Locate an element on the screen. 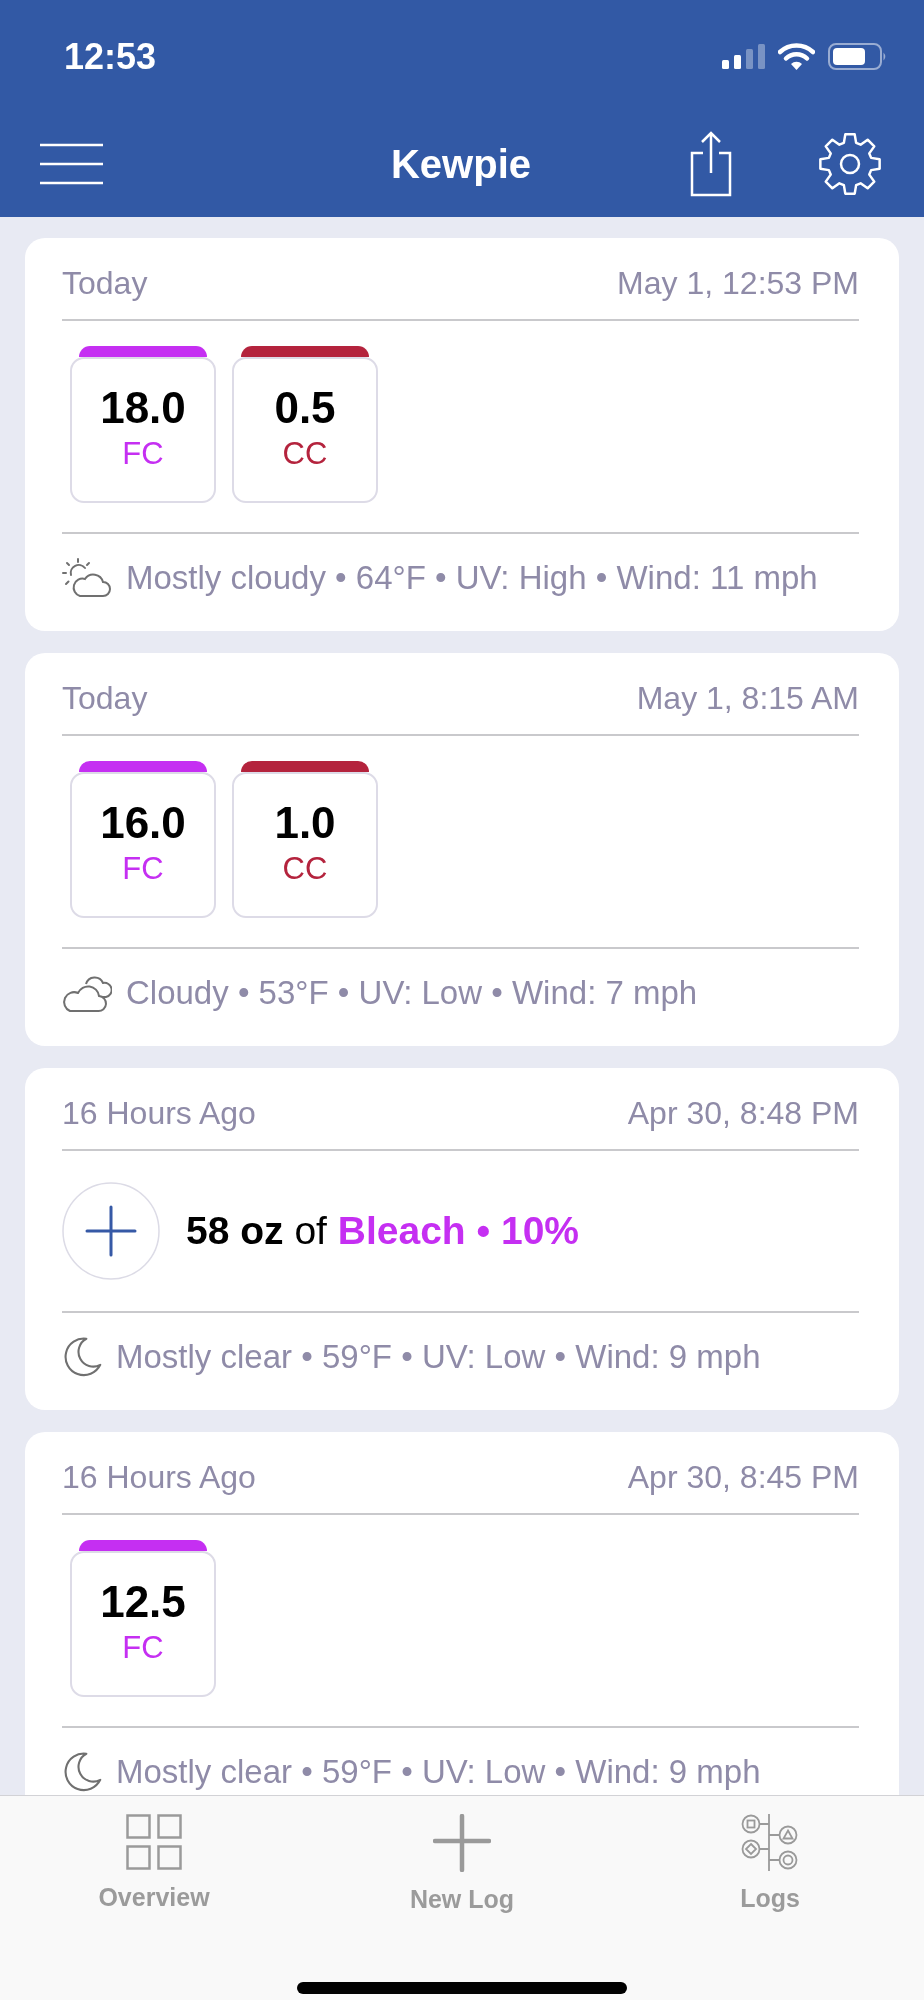 The height and width of the screenshot is (2000, 924). share-icon is located at coordinates (711, 163).